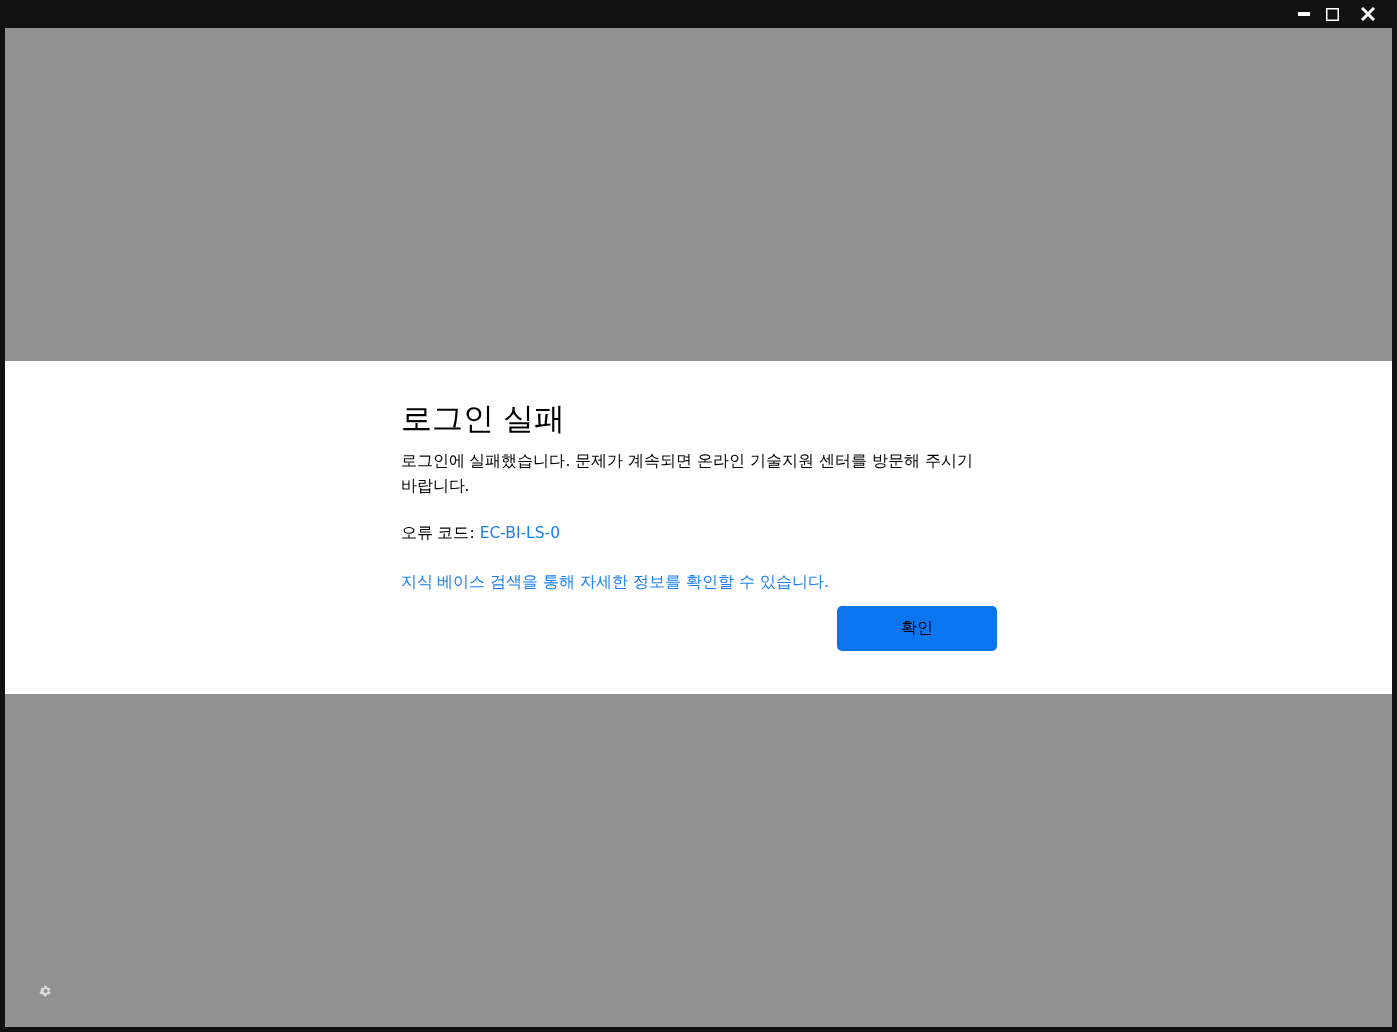 The height and width of the screenshot is (1032, 1397). Describe the element at coordinates (437, 533) in the screenshot. I see `error-code-label: 오류 코드:` at that location.